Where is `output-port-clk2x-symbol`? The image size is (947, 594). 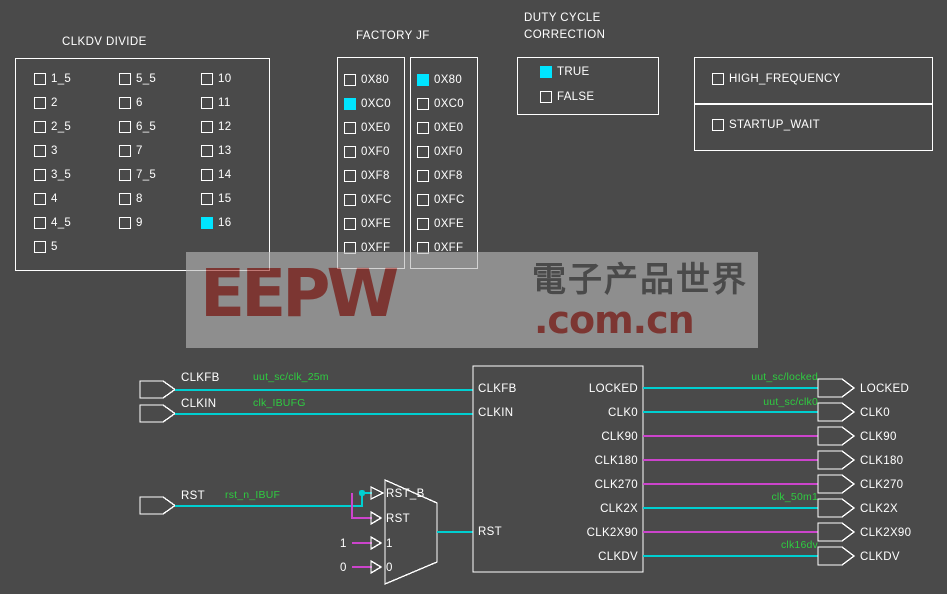 output-port-clk2x-symbol is located at coordinates (836, 508).